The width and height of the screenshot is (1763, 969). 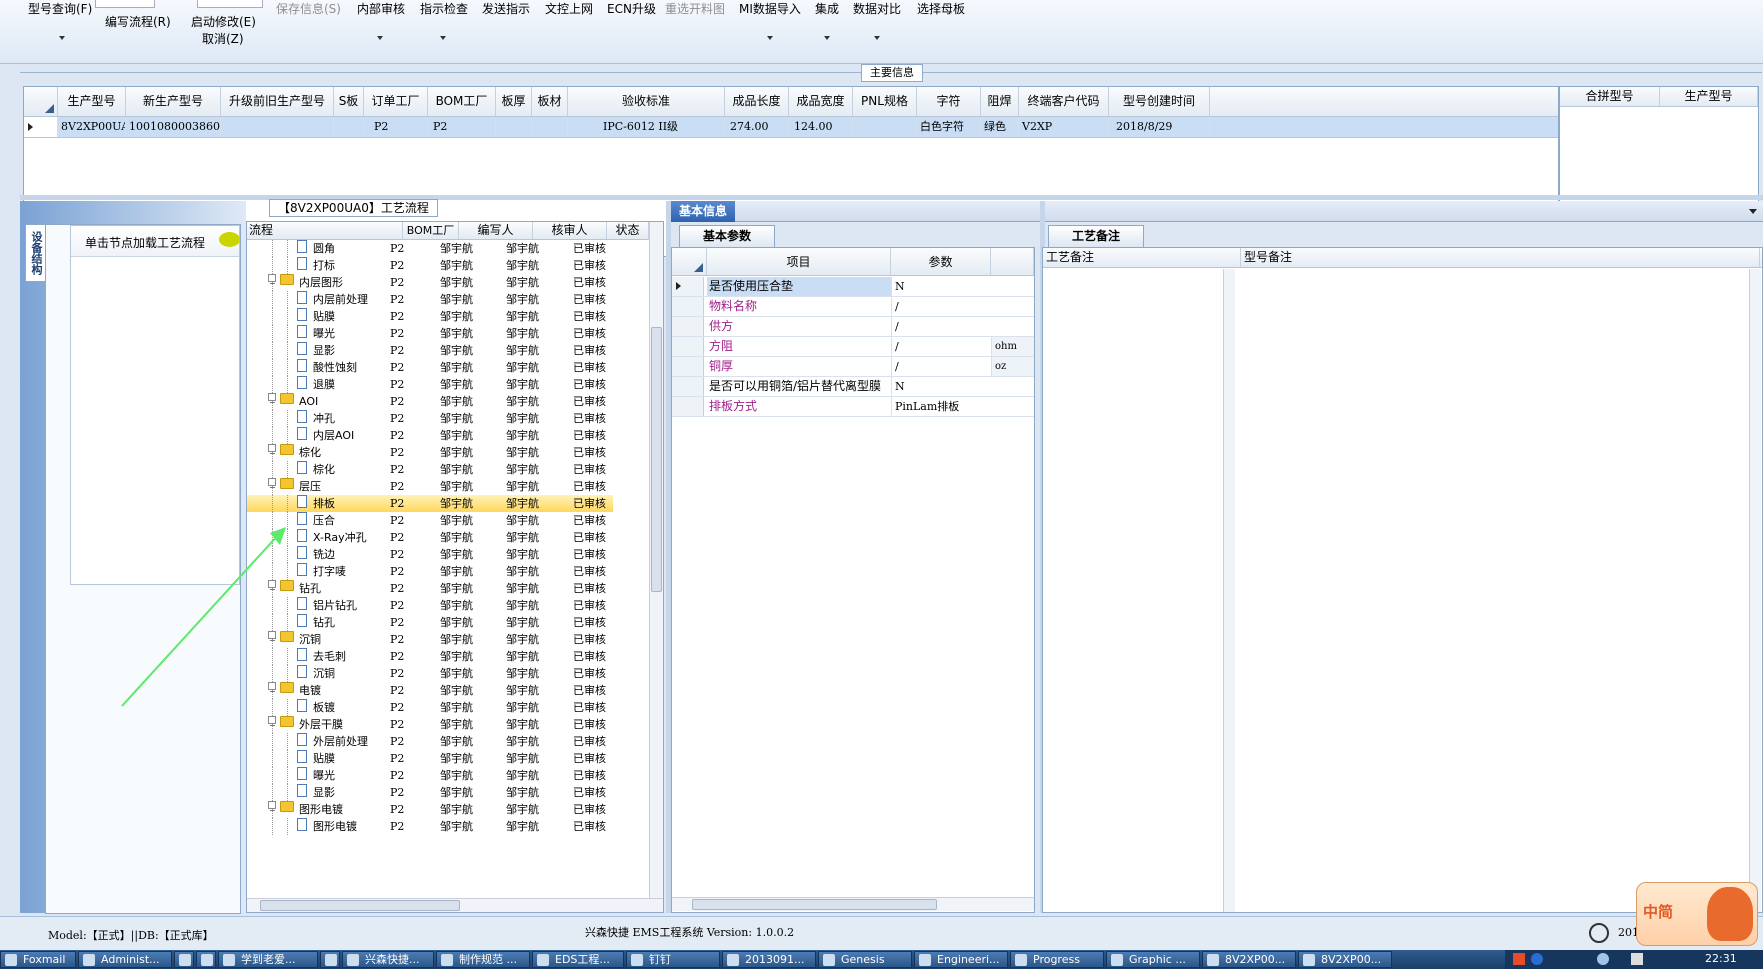 What do you see at coordinates (223, 21) in the screenshot?
I see `start-modify-button: 启动修改(E)` at bounding box center [223, 21].